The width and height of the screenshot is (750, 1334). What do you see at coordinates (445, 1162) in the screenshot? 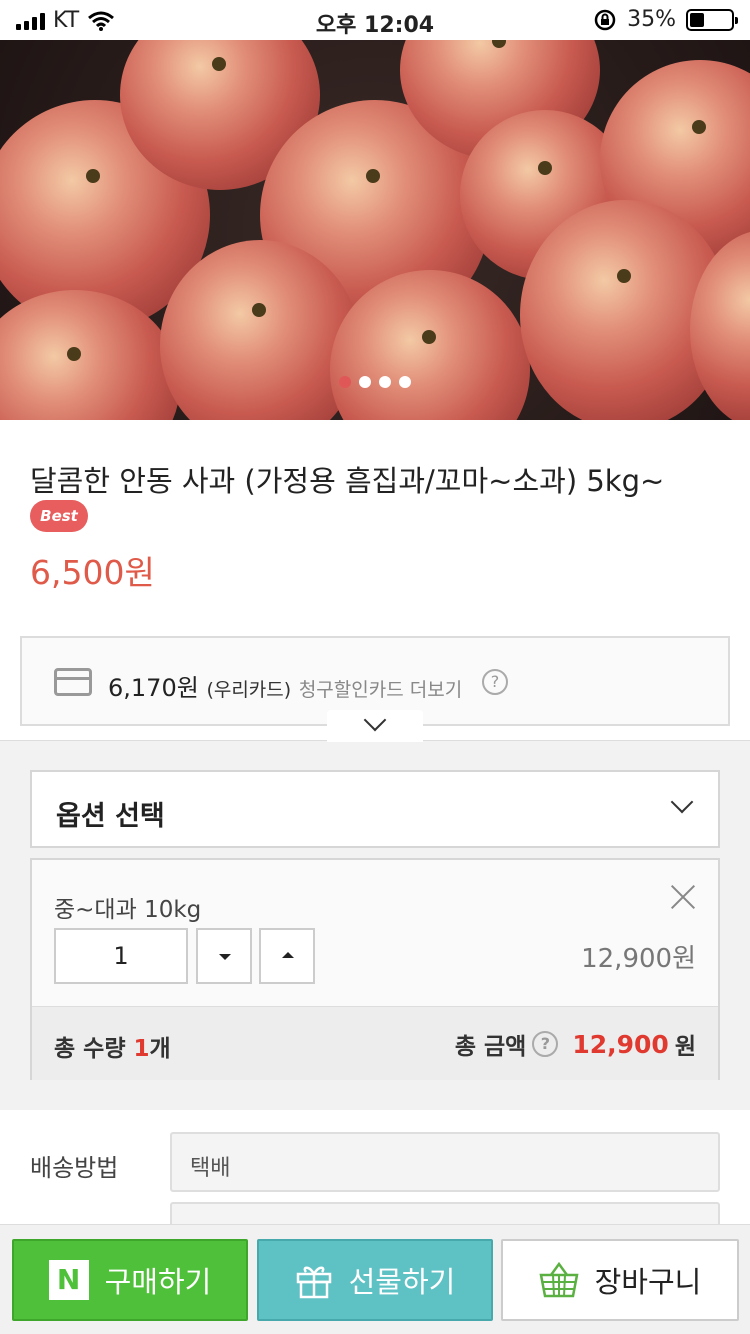
I see `shipping-method-field: 택배` at bounding box center [445, 1162].